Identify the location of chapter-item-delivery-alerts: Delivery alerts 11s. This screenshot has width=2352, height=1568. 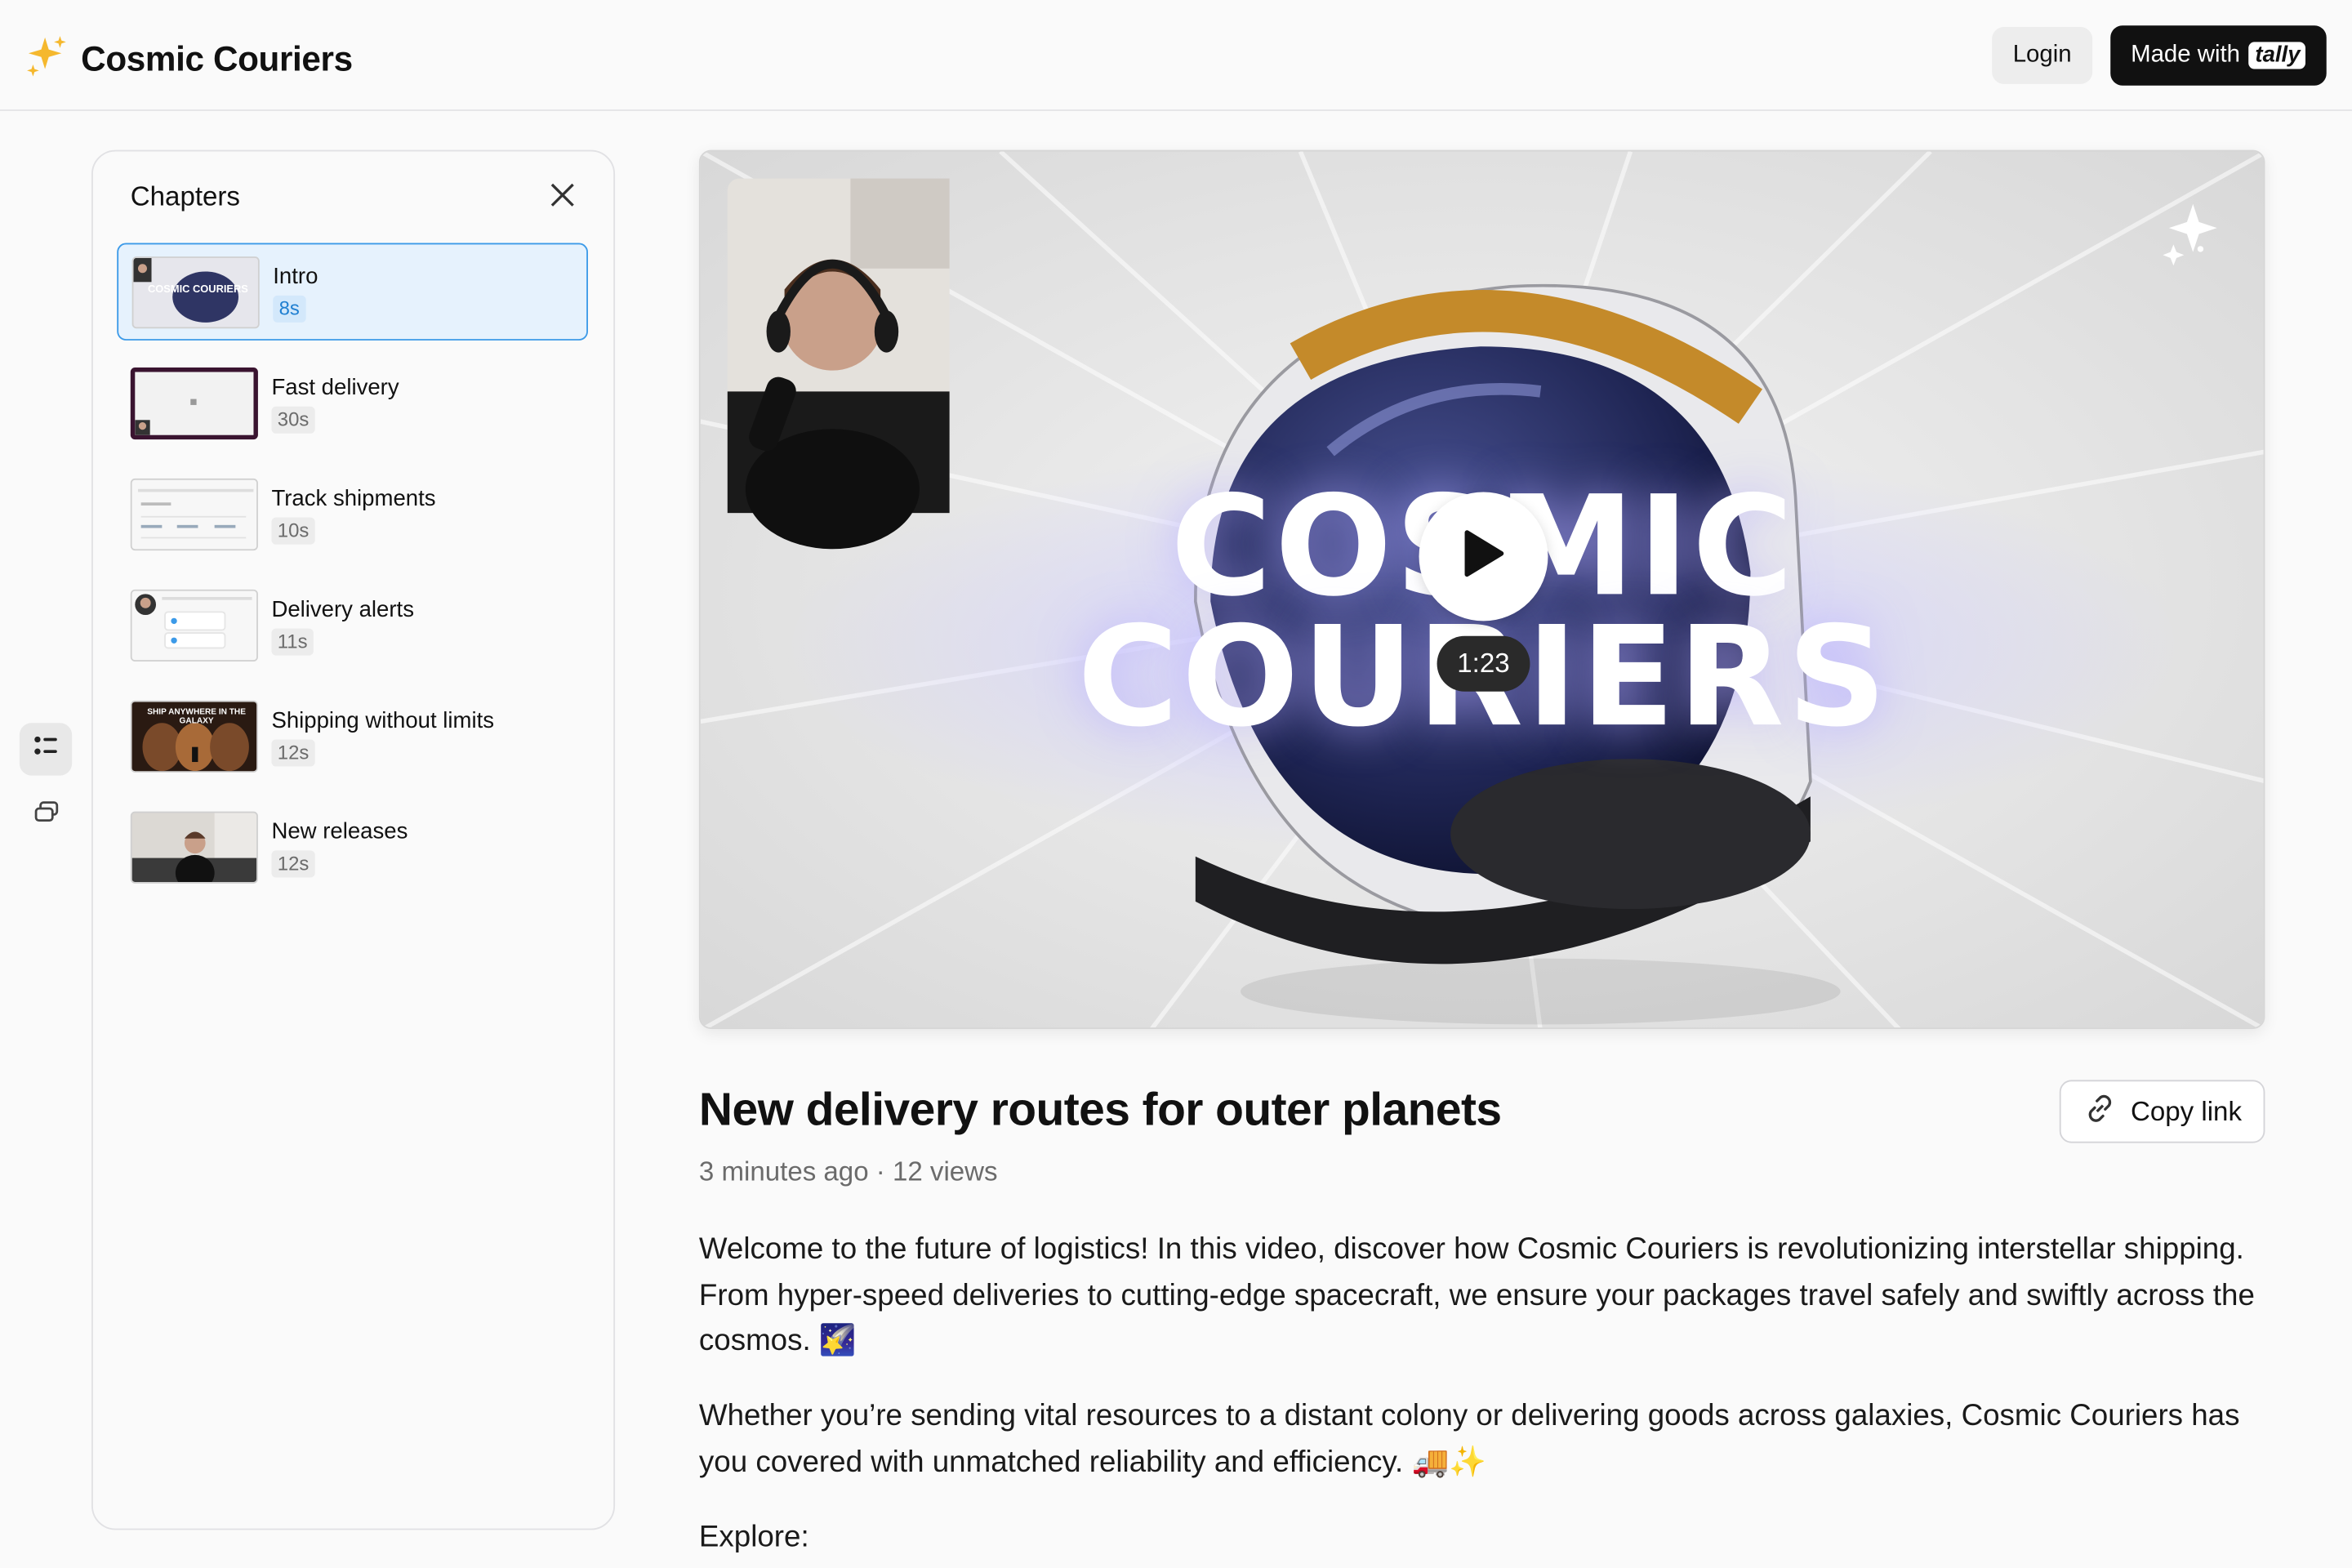
(352, 626).